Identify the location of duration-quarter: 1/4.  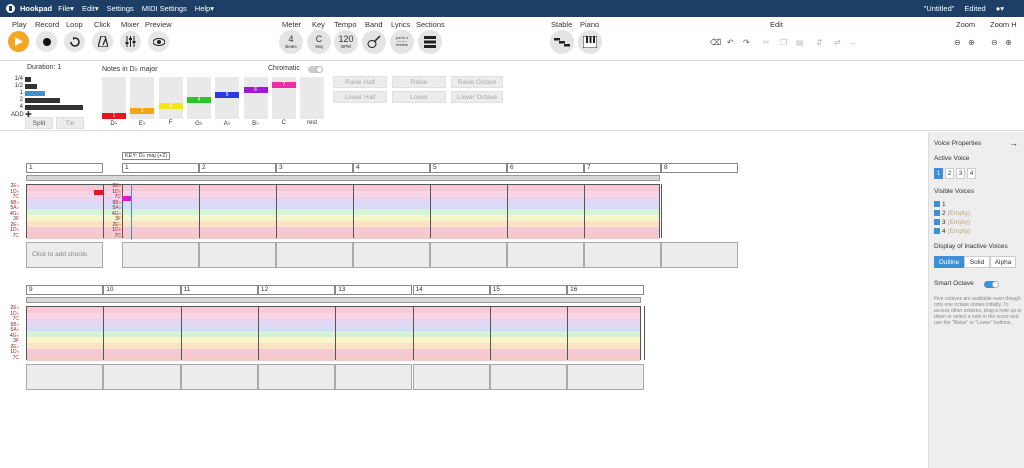
(21, 79).